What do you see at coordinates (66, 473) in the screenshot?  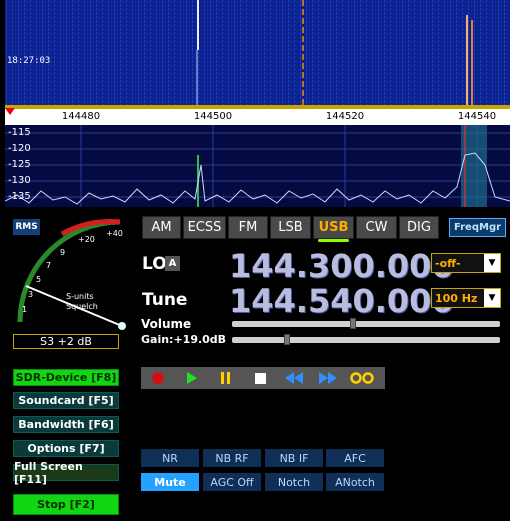 I see `full-screen-button: Full Screen [F11]` at bounding box center [66, 473].